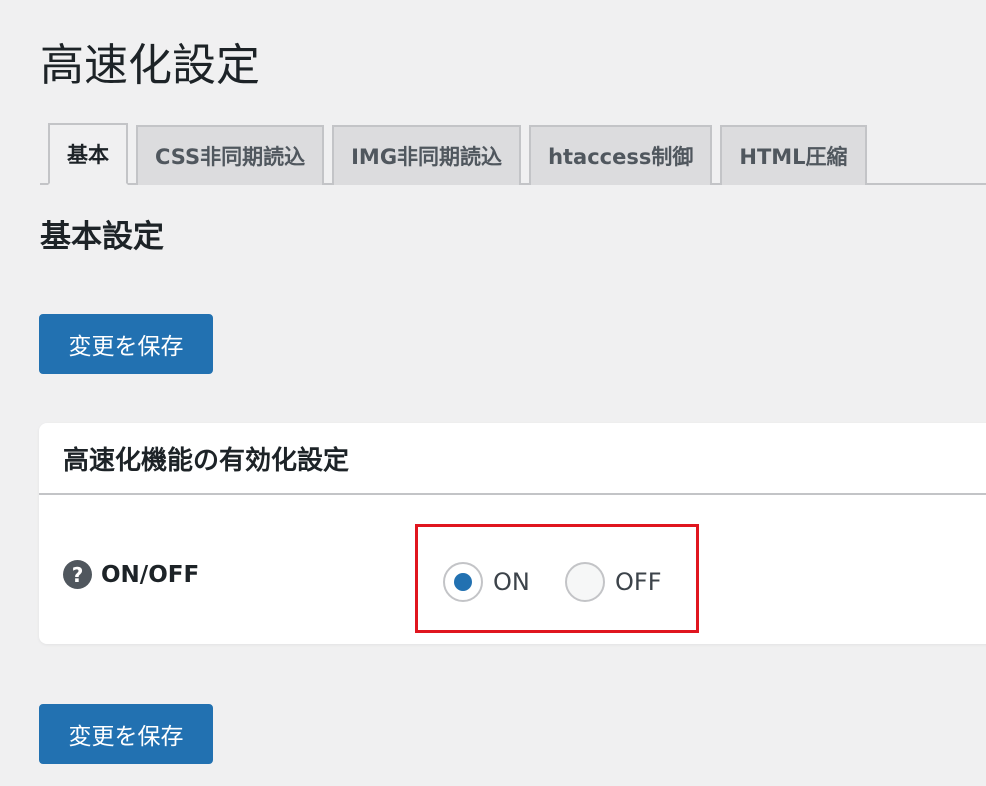 The height and width of the screenshot is (786, 986). I want to click on radio-option-off: OFF, so click(613, 582).